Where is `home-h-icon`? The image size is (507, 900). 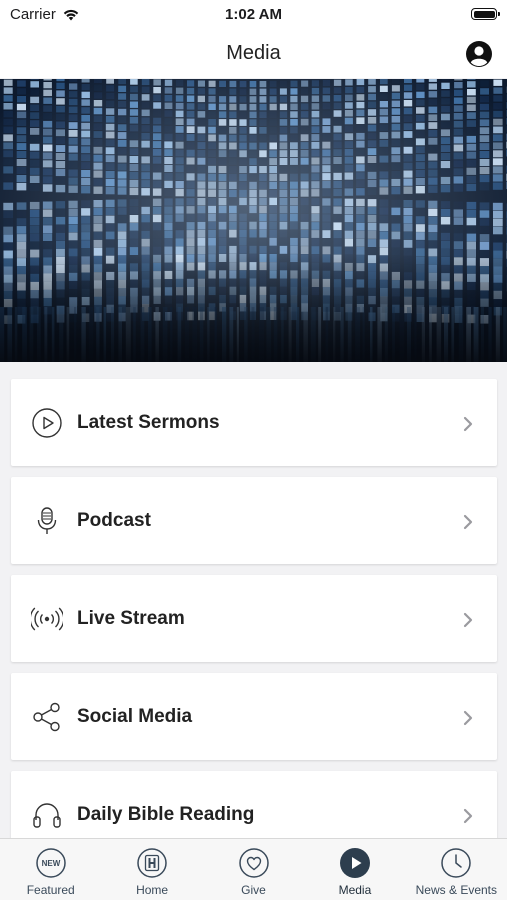 home-h-icon is located at coordinates (152, 863).